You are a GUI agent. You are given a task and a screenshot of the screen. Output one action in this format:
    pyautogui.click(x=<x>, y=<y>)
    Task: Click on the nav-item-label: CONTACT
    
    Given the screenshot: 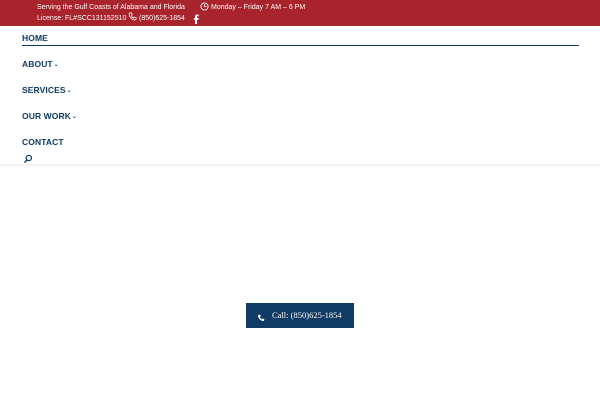 What is the action you would take?
    pyautogui.click(x=43, y=142)
    